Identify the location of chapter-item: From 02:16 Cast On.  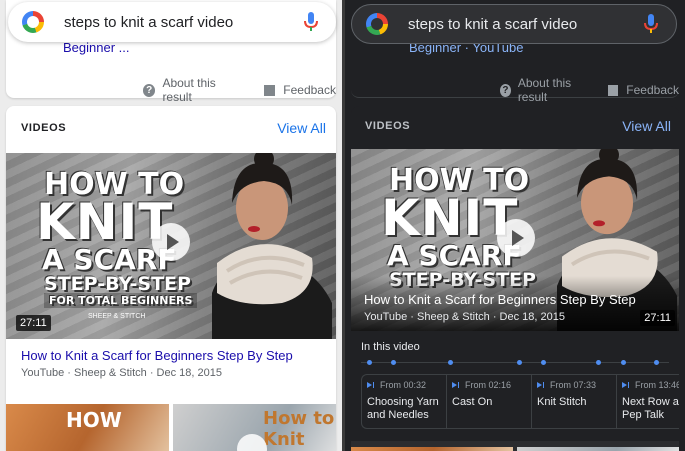
(488, 401).